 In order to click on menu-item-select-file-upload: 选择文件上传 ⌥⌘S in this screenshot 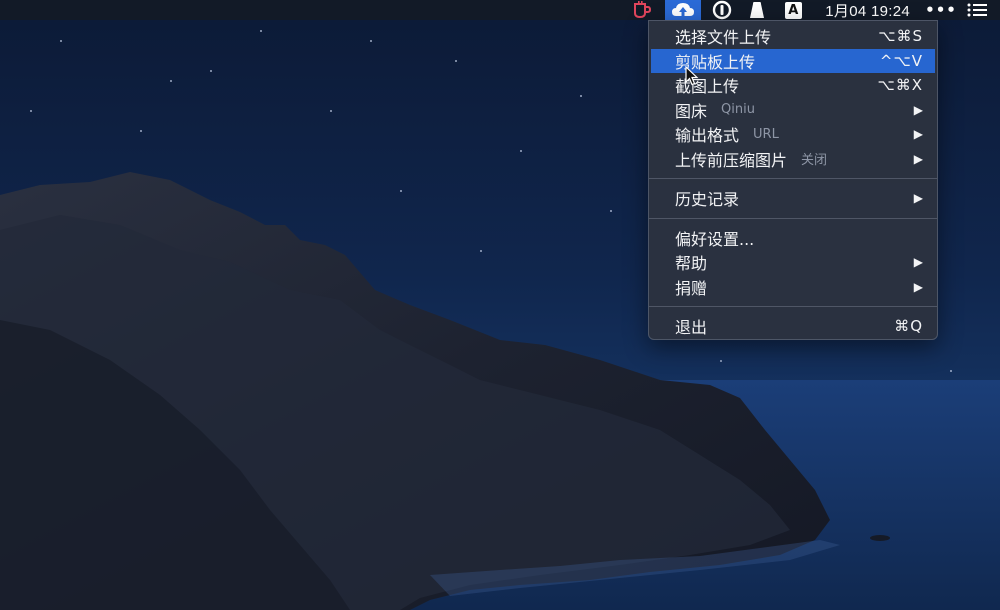, I will do `click(793, 36)`.